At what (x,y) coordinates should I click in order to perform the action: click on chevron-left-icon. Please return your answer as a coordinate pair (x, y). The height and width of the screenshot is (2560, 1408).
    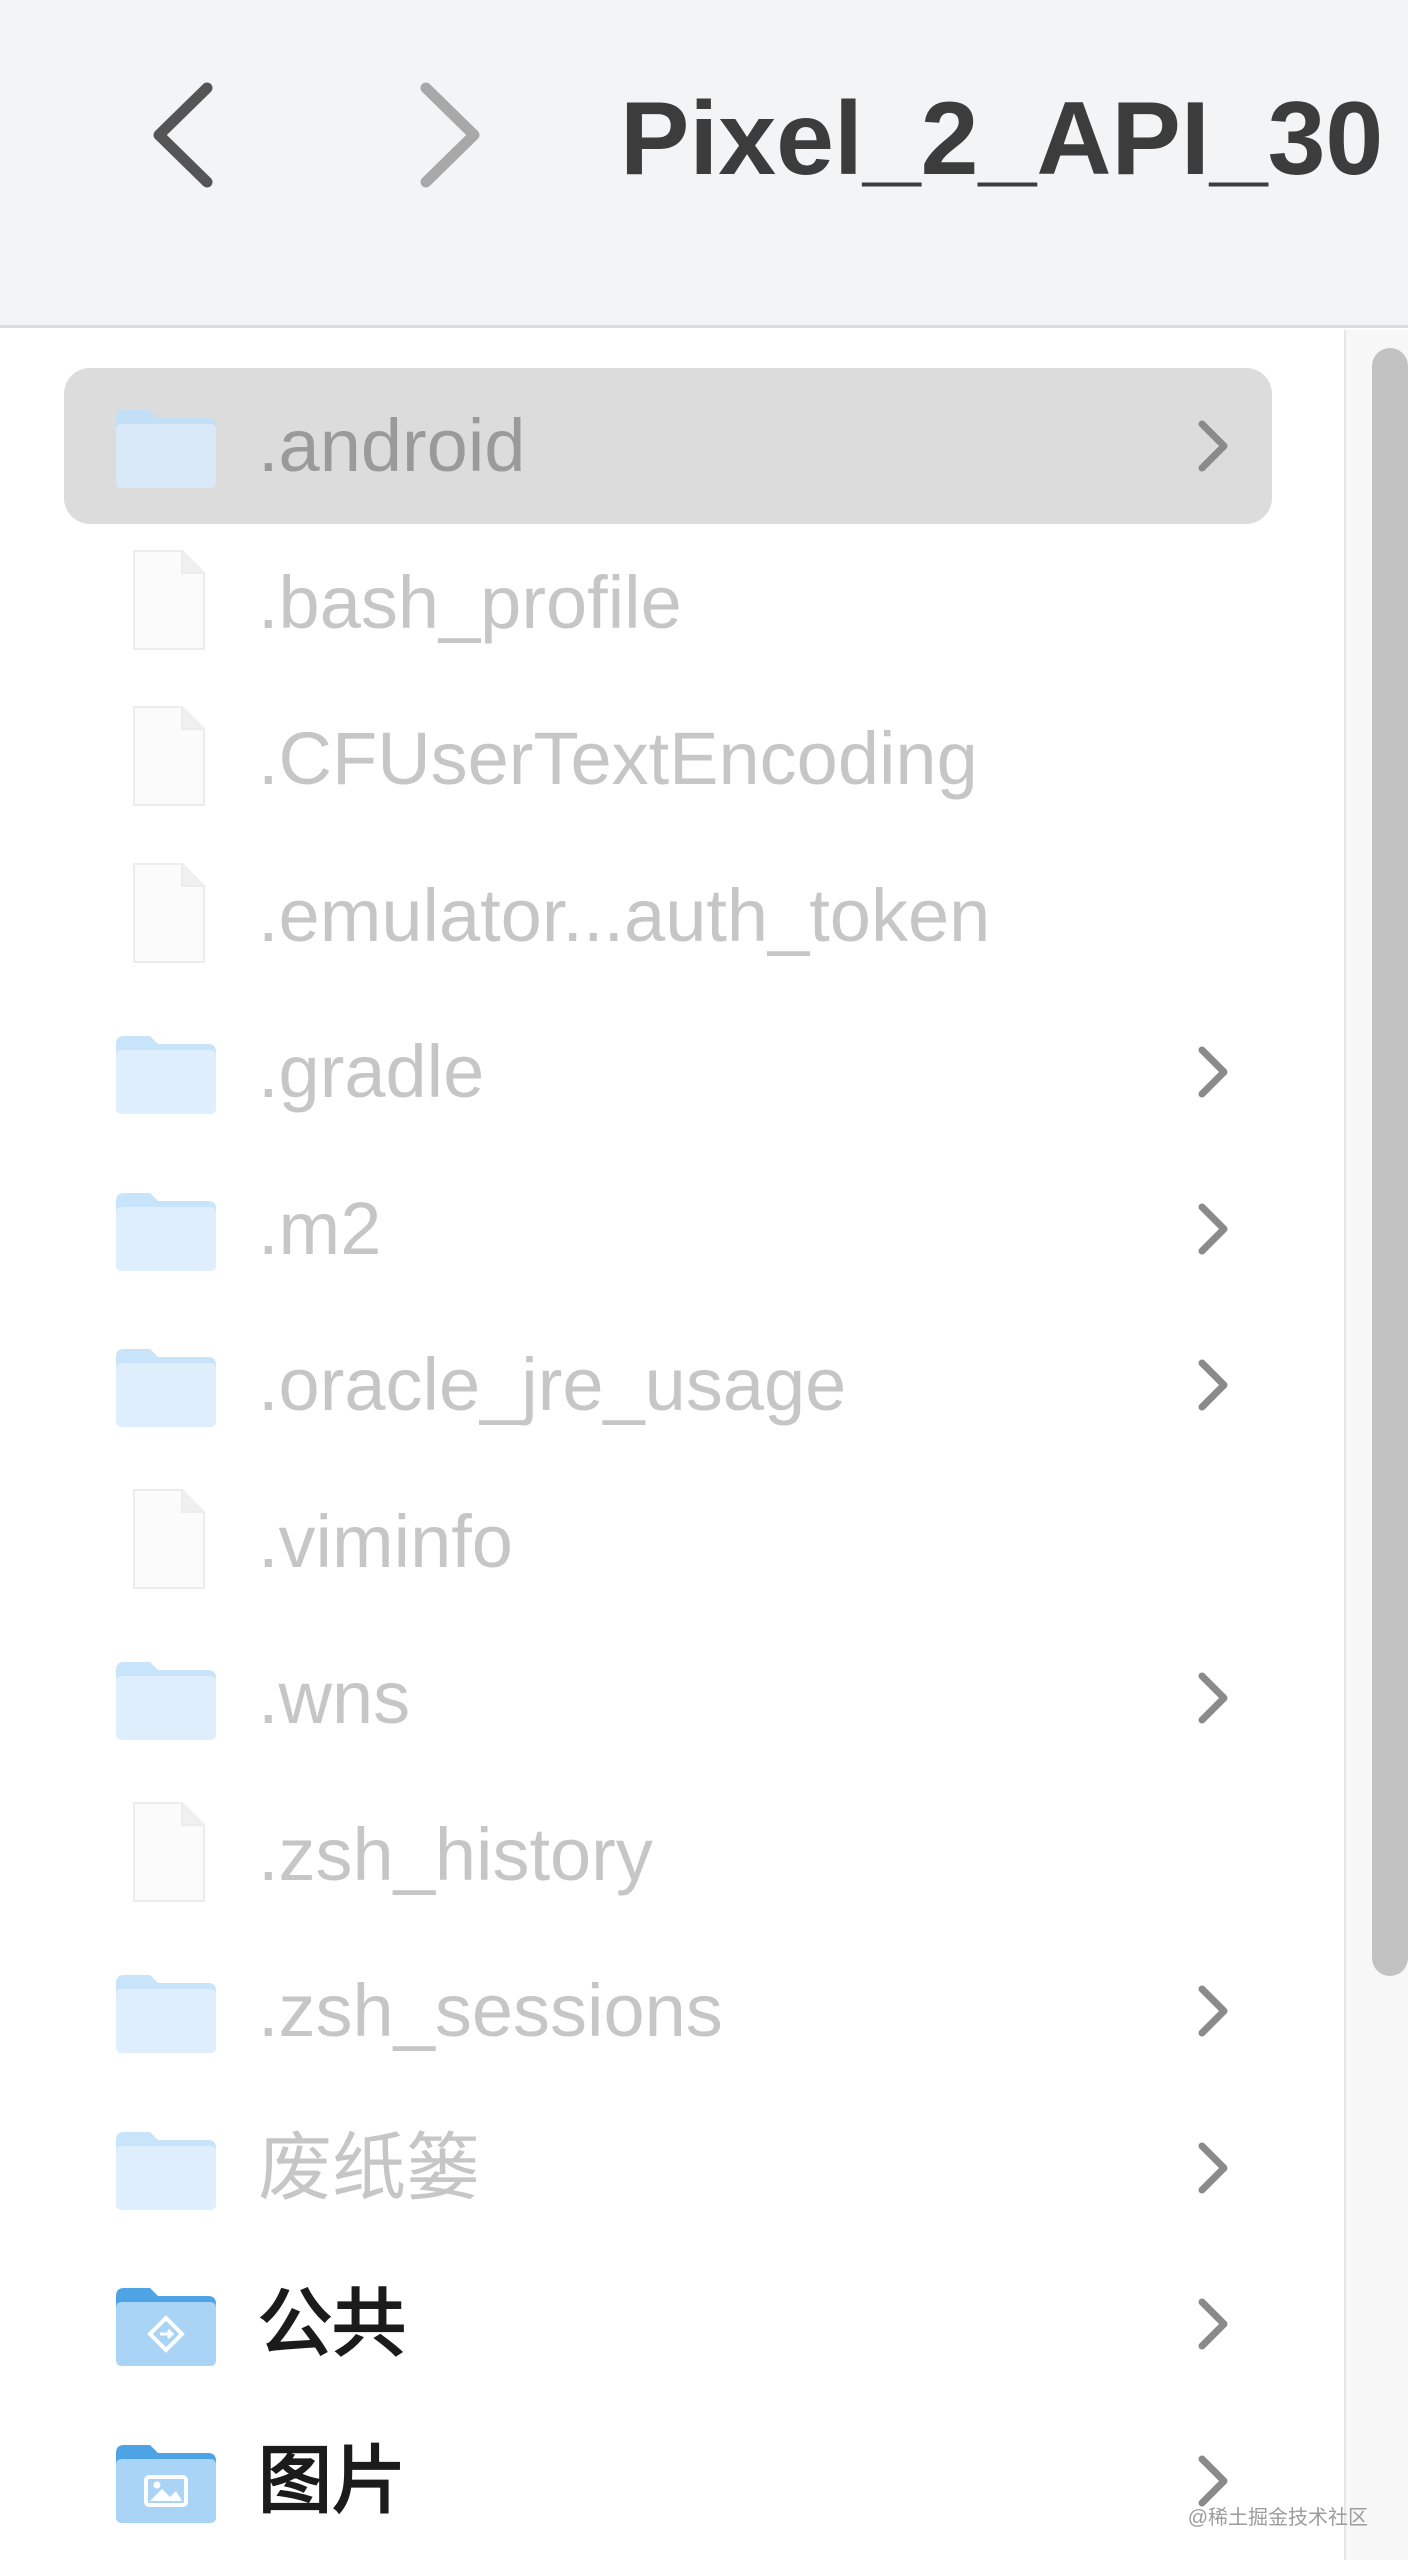
    Looking at the image, I should click on (183, 135).